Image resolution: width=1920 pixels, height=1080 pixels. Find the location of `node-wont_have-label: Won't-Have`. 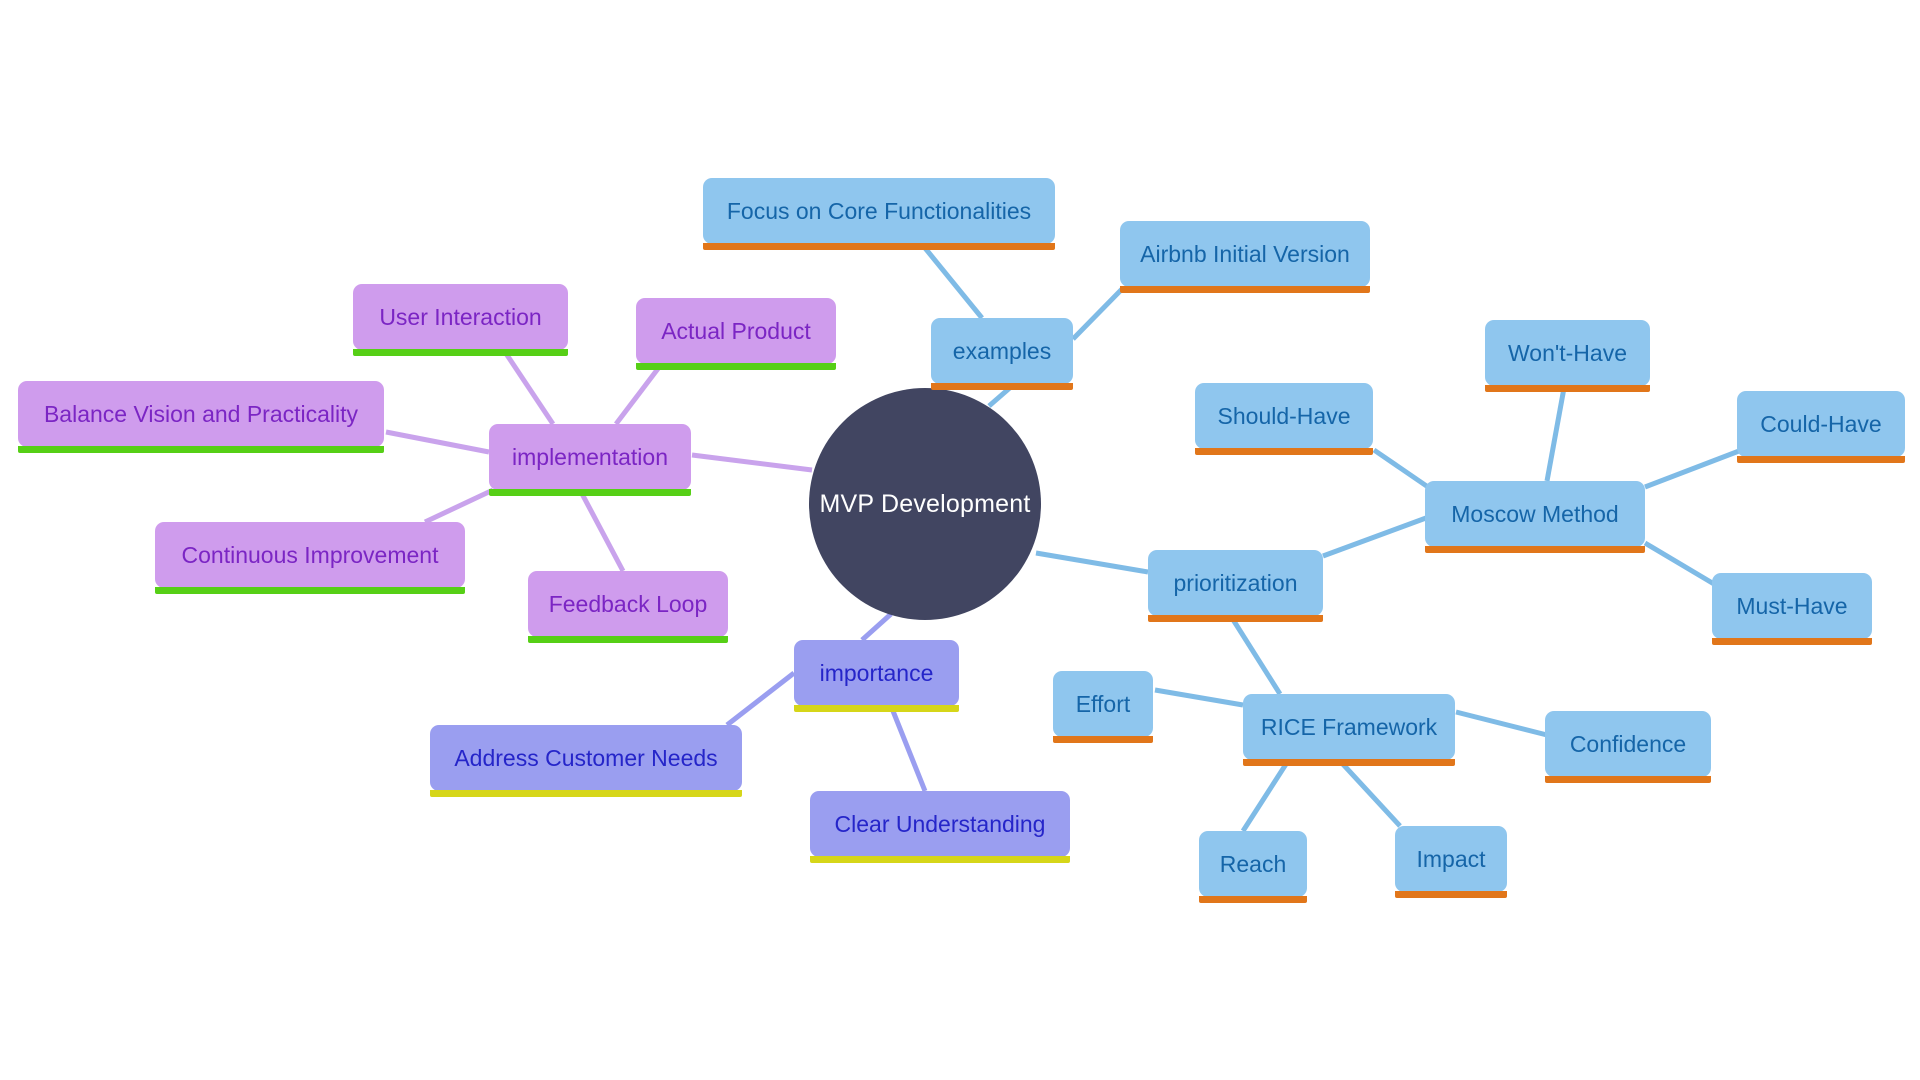

node-wont_have-label: Won't-Have is located at coordinates (1567, 352).